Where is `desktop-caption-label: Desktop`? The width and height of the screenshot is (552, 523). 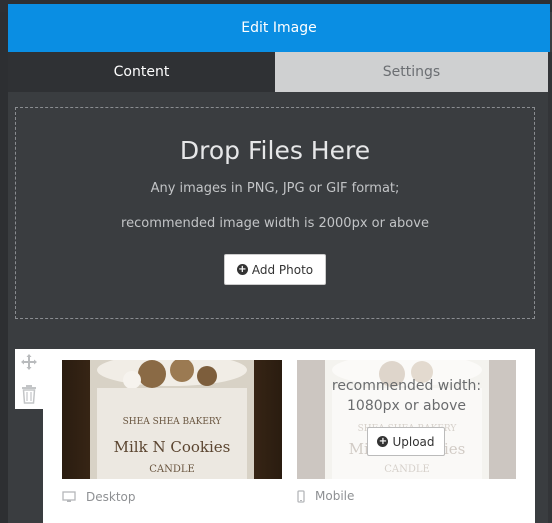
desktop-caption-label: Desktop is located at coordinates (111, 497).